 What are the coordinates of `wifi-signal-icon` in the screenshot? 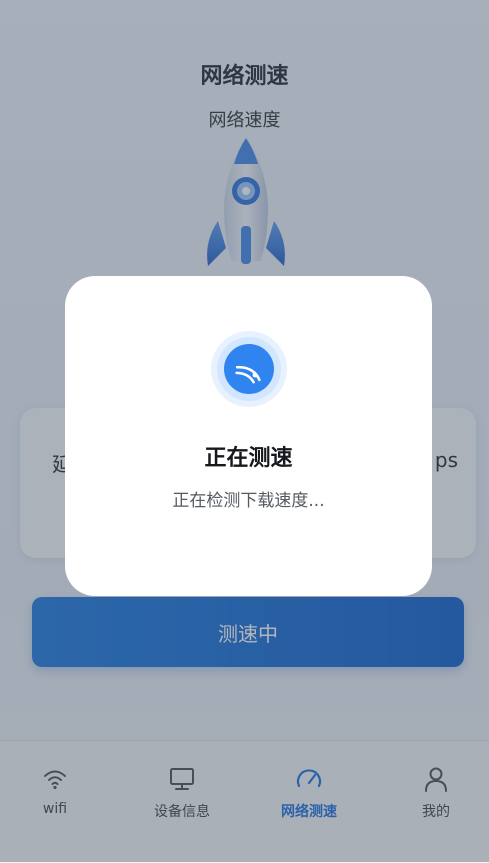 It's located at (249, 369).